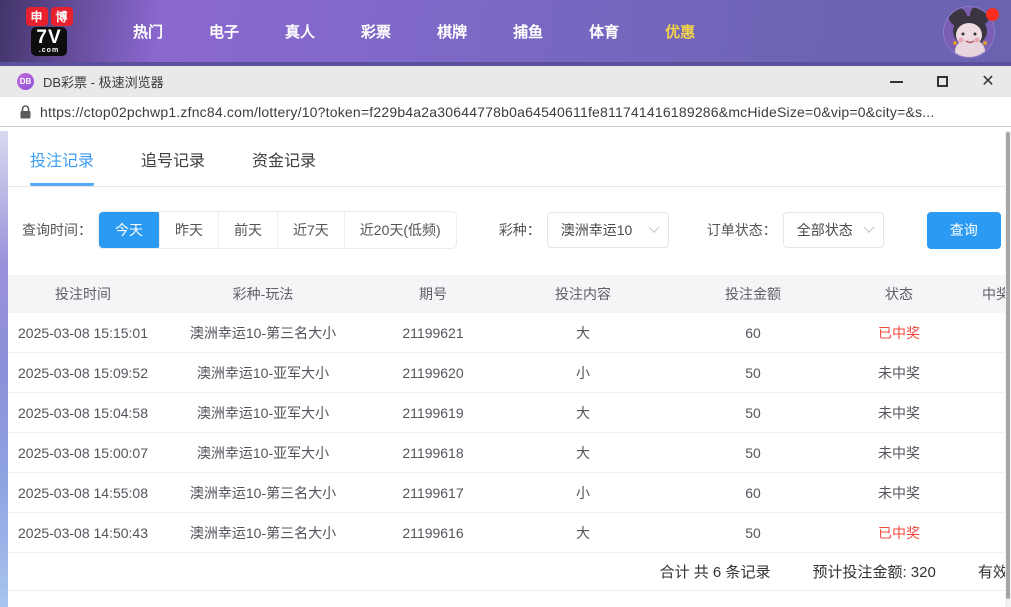  Describe the element at coordinates (899, 294) in the screenshot. I see `column-header-5: 状态` at that location.